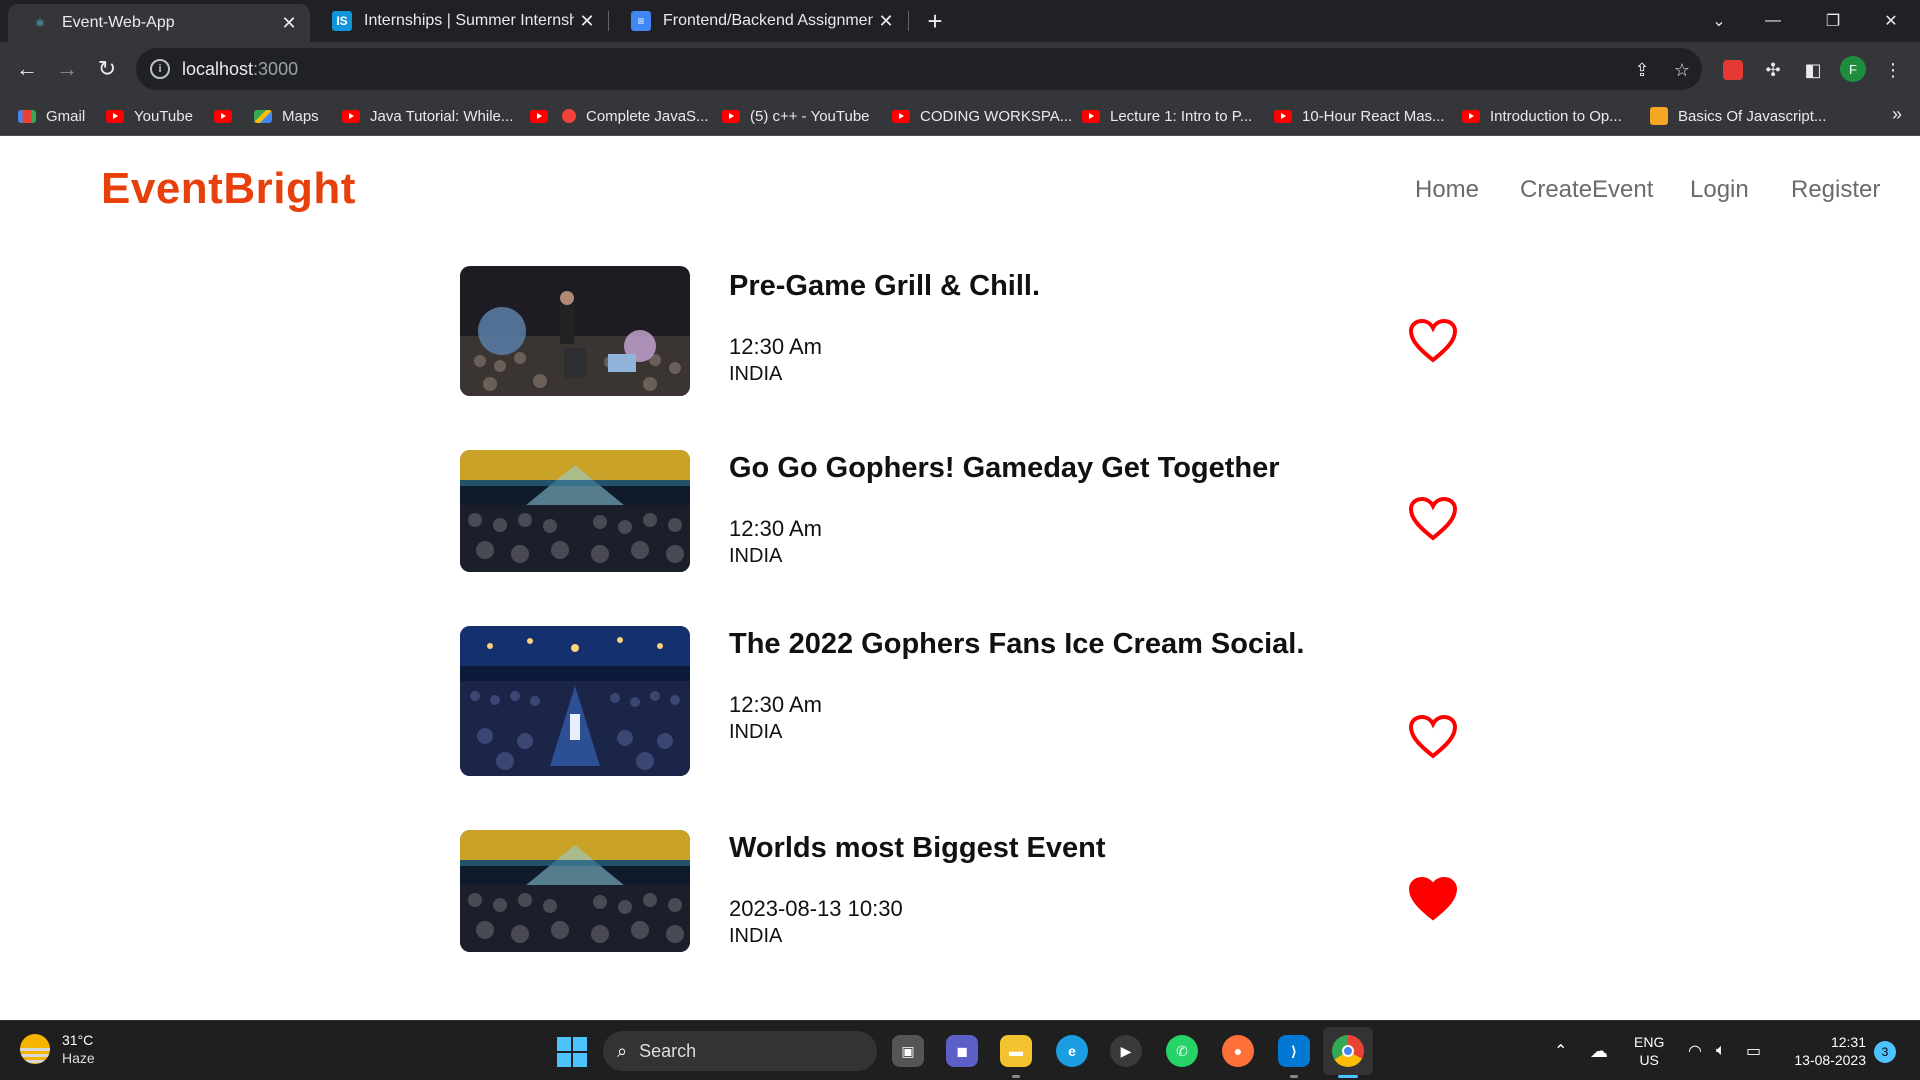  What do you see at coordinates (1447, 190) in the screenshot?
I see `nav-home: Home` at bounding box center [1447, 190].